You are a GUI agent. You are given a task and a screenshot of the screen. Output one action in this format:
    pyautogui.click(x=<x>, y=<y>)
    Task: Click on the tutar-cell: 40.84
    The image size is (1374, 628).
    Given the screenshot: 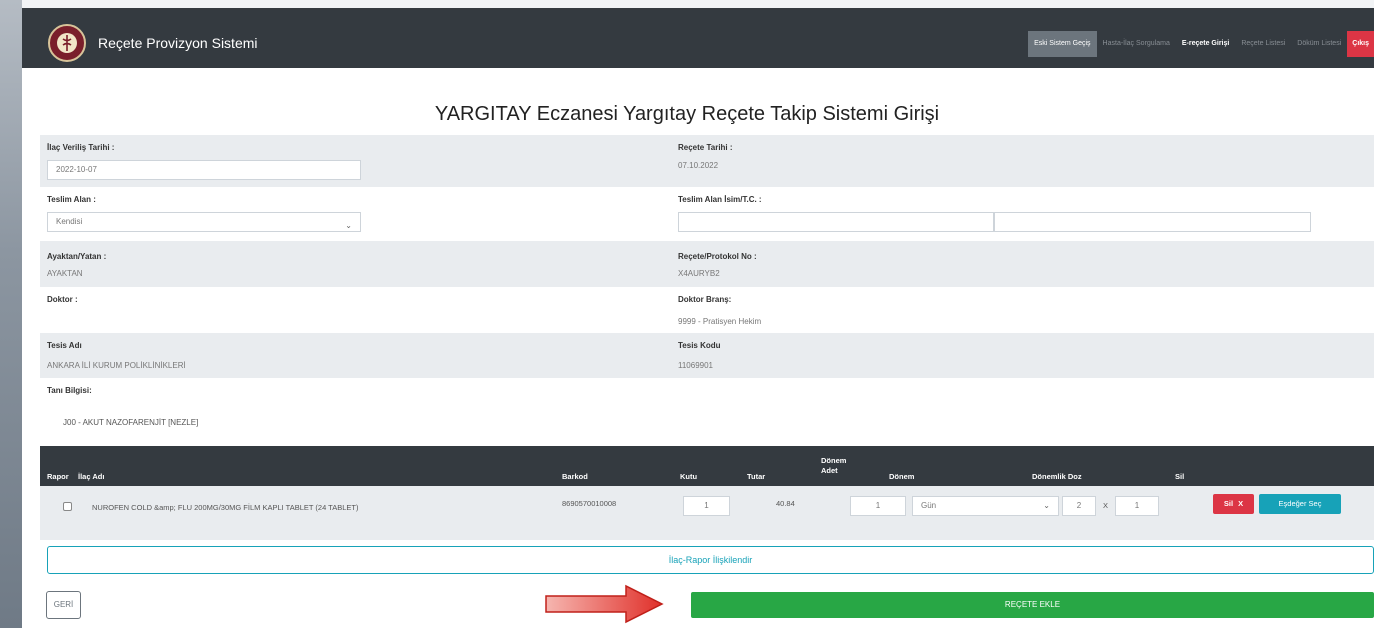 What is the action you would take?
    pyautogui.click(x=785, y=503)
    